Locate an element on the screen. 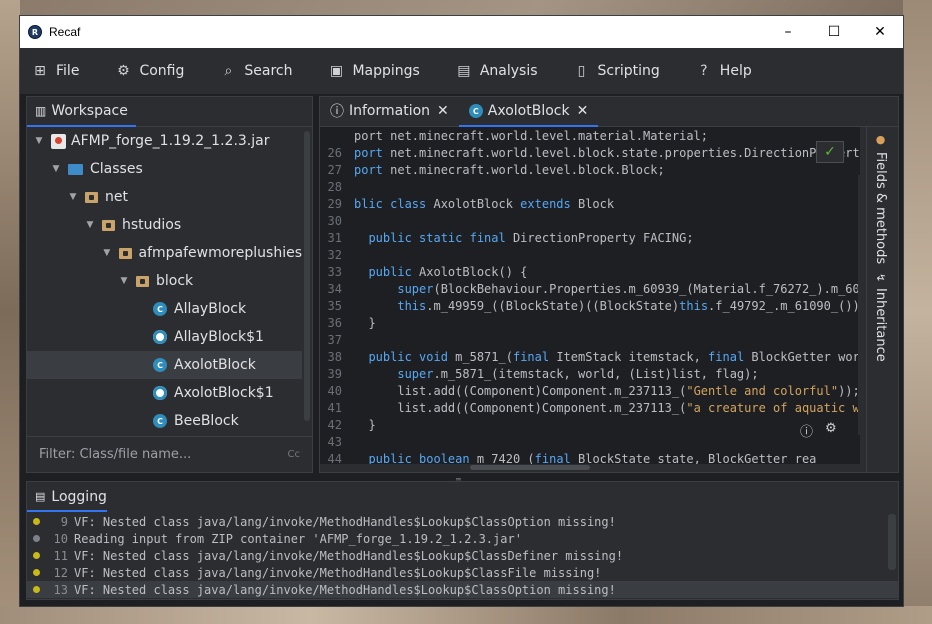  line-number: 43 is located at coordinates (334, 441).